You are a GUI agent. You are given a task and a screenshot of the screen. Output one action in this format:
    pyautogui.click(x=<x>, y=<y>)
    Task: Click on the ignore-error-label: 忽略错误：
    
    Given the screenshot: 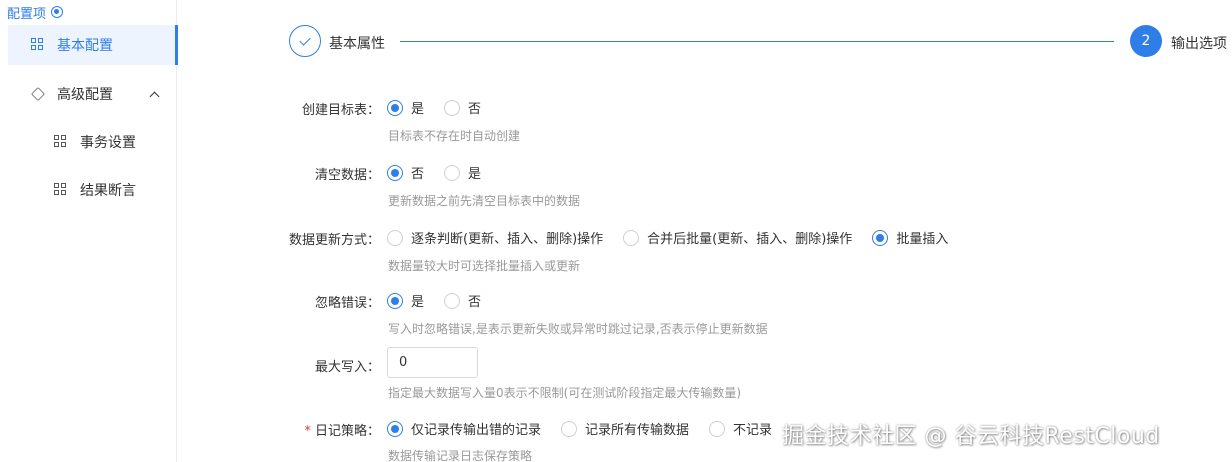 What is the action you would take?
    pyautogui.click(x=347, y=303)
    